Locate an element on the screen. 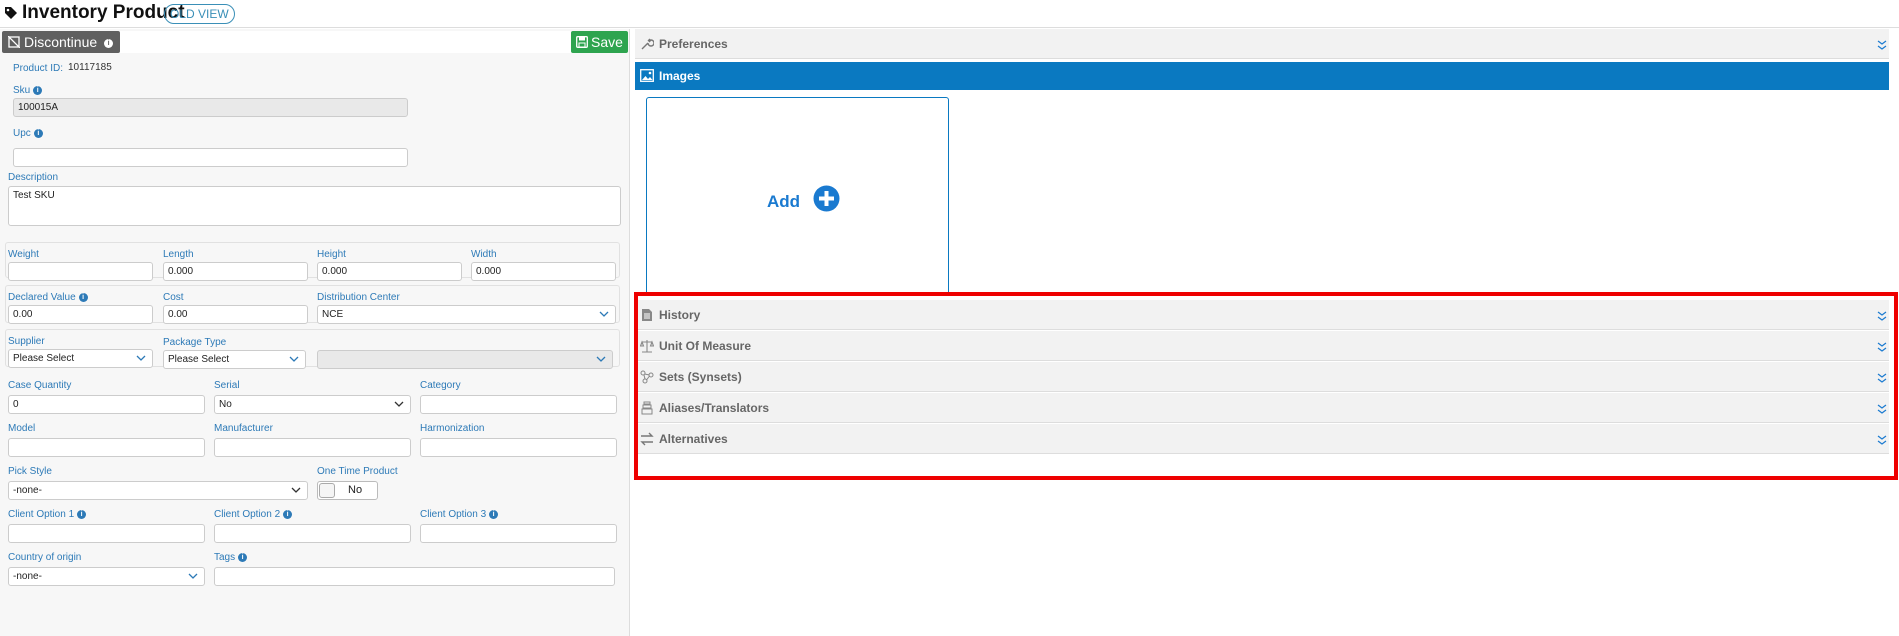  manufacturer-label: Manufacturer is located at coordinates (243, 428).